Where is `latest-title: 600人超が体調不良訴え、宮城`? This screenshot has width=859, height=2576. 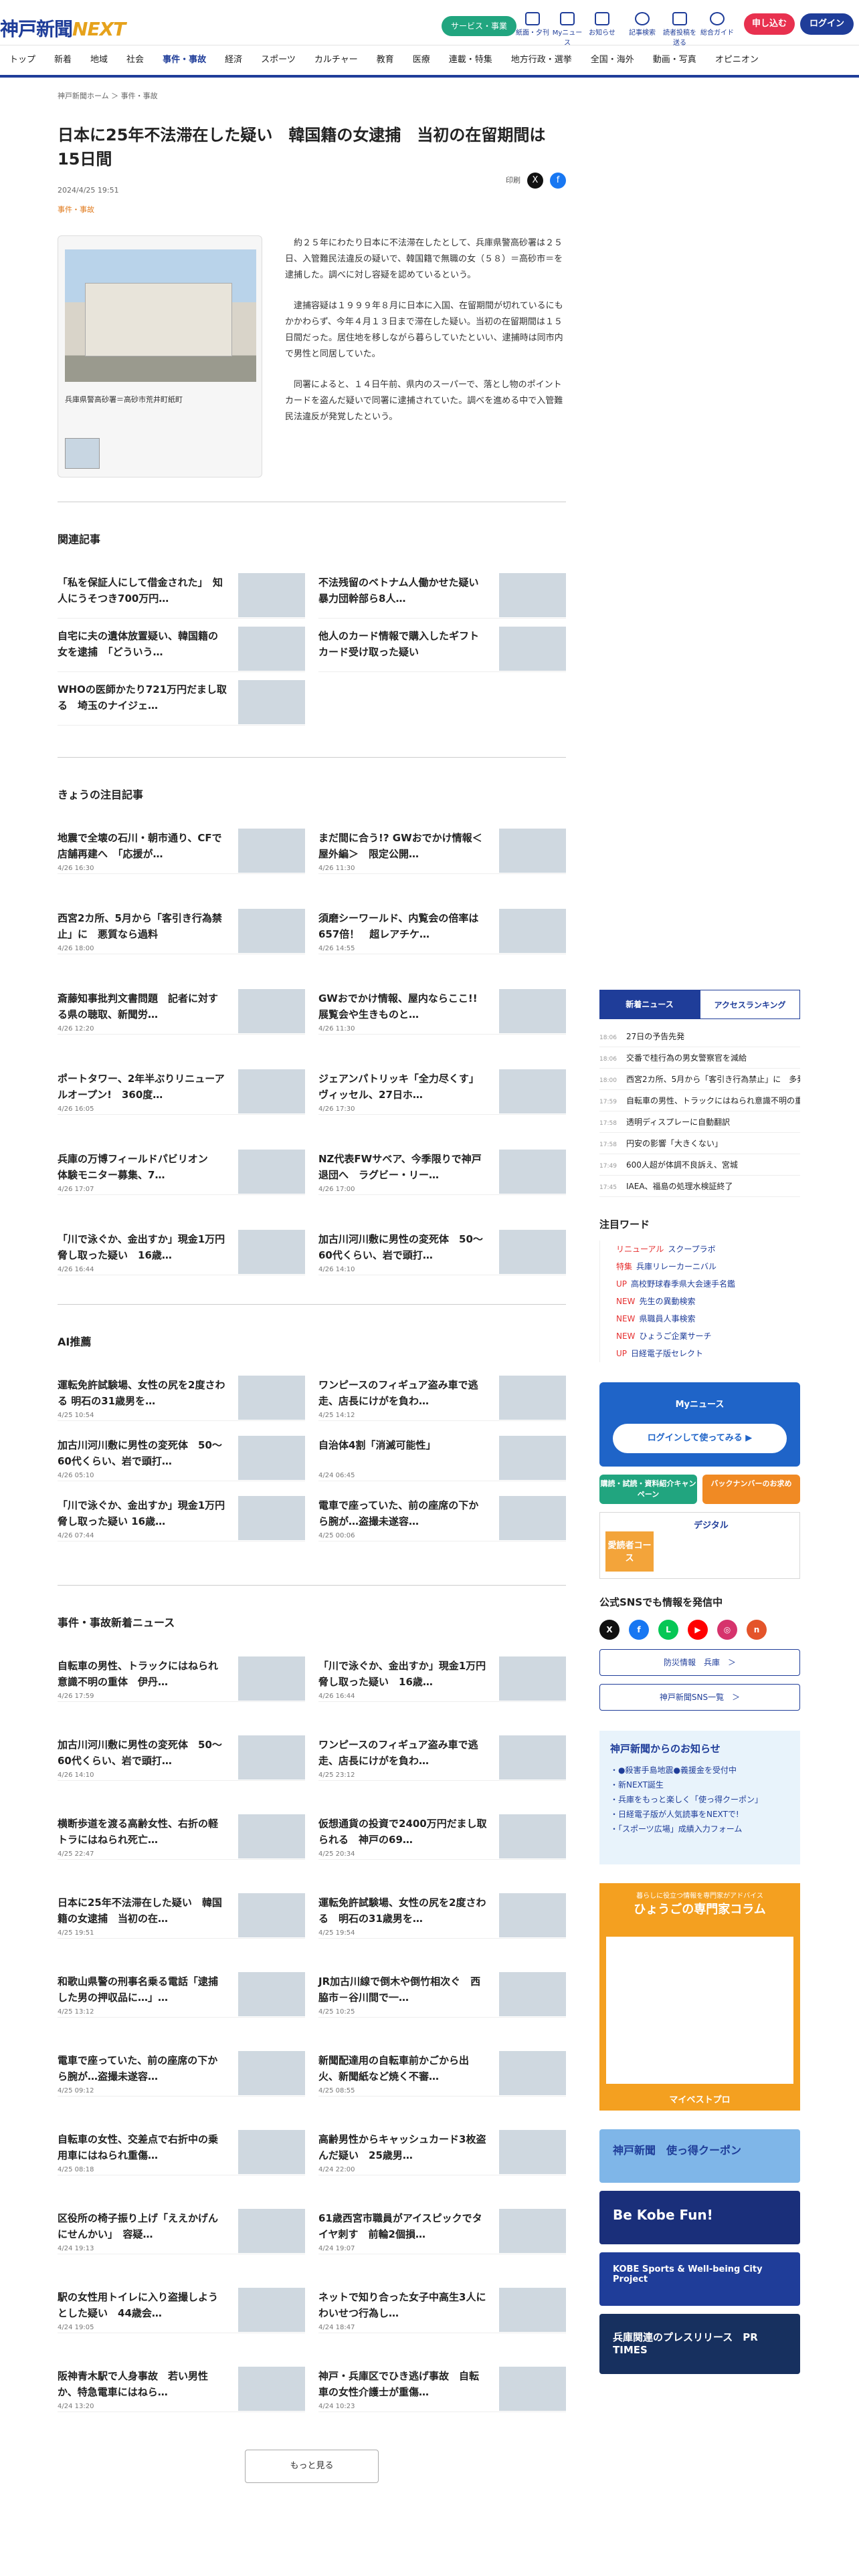
latest-title: 600人超が体調不良訴え、宮城 is located at coordinates (682, 1165).